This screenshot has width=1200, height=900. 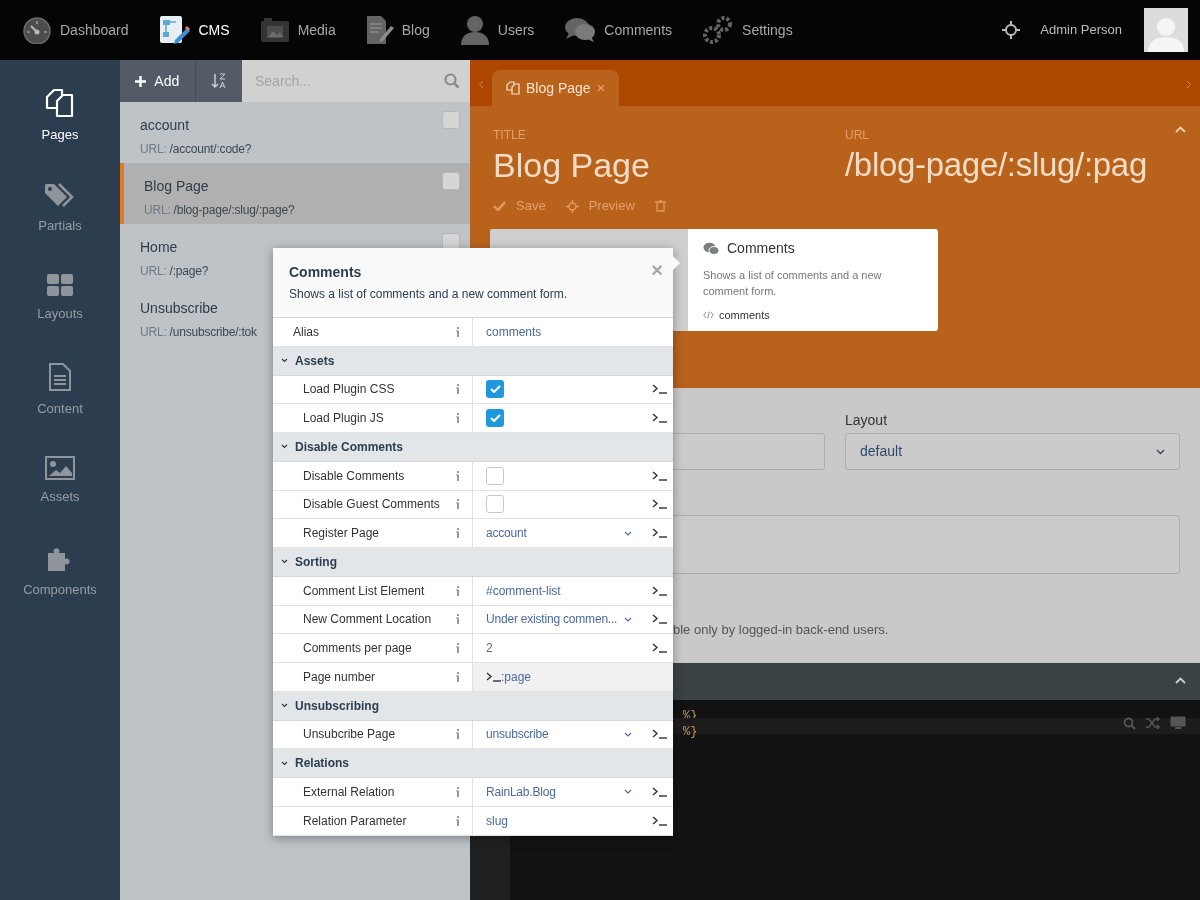 I want to click on property-label: Load Plugin CSS, so click(x=349, y=390).